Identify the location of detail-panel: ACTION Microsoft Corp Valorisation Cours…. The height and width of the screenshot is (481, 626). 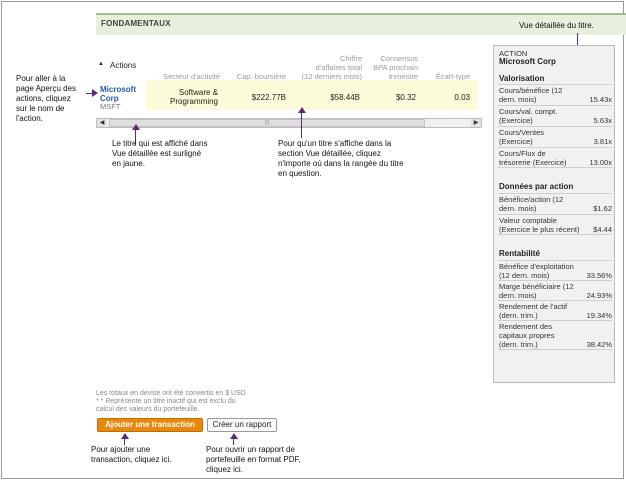
(554, 214).